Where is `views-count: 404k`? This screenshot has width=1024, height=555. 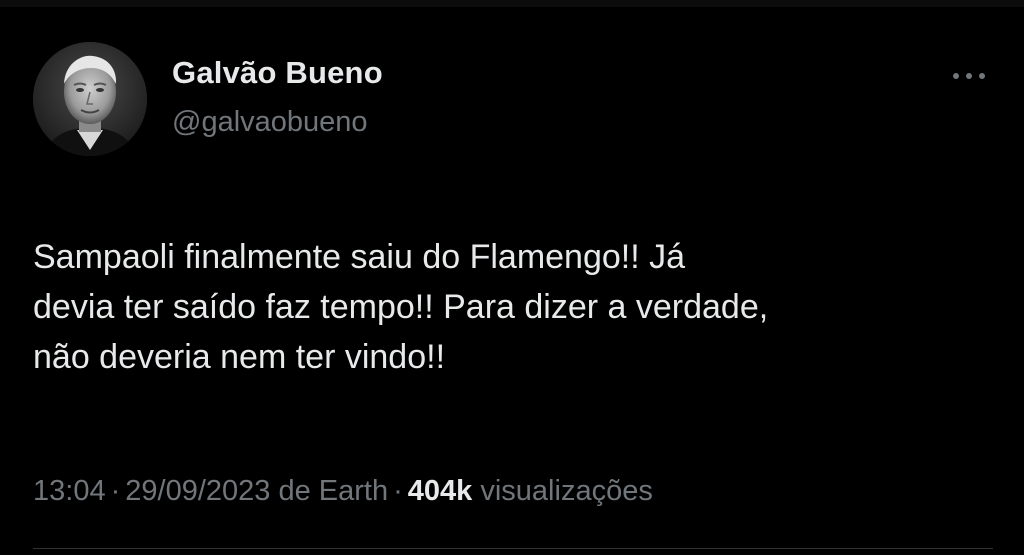
views-count: 404k is located at coordinates (440, 491).